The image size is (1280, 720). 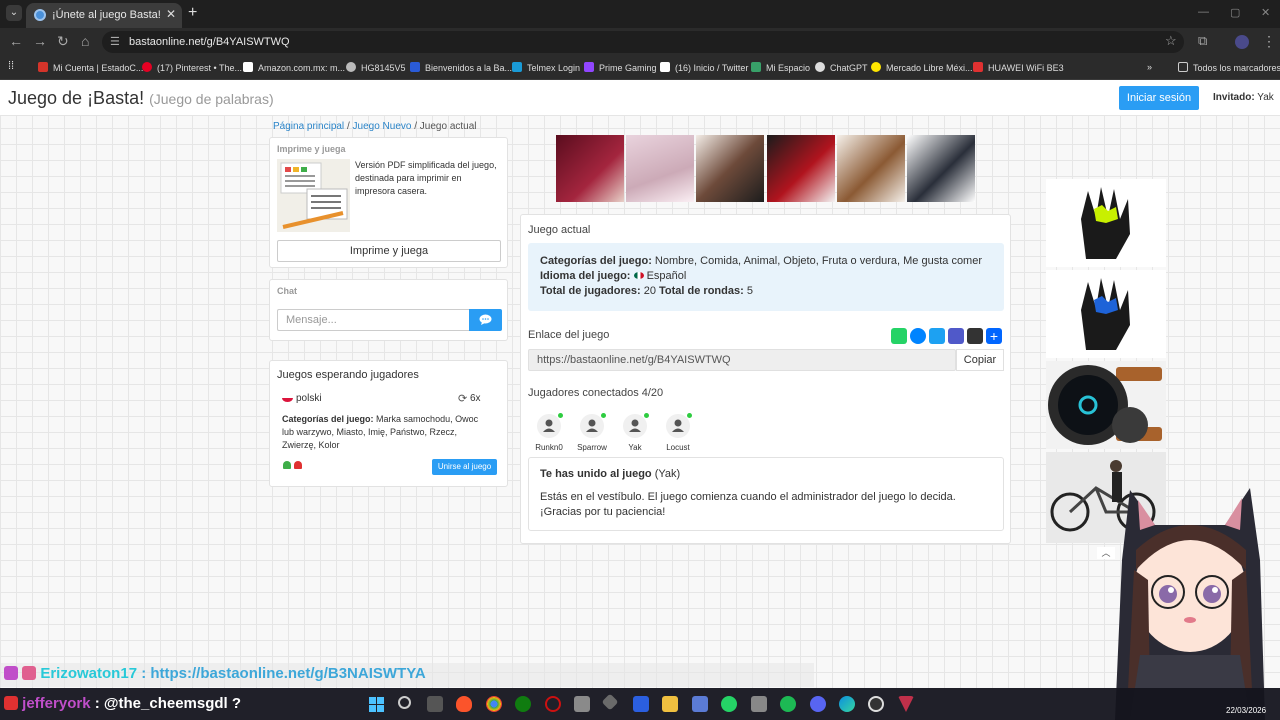 I want to click on menu-icon: ⋮, so click(x=1269, y=41).